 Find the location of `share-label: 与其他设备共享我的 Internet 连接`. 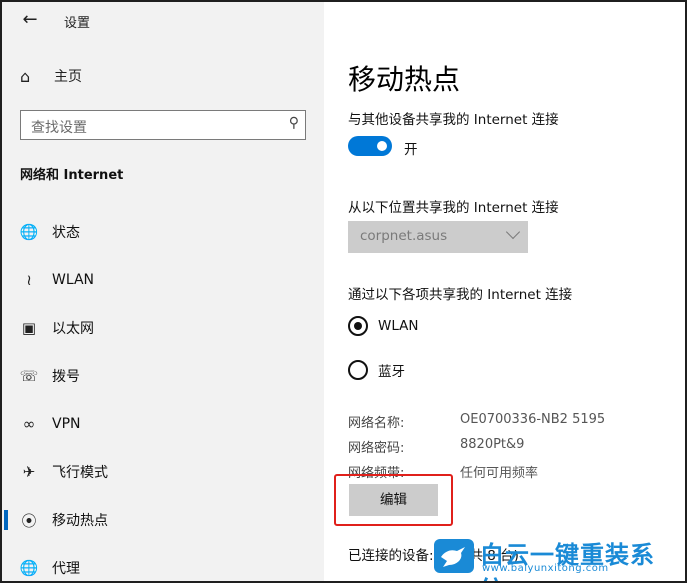

share-label: 与其他设备共享我的 Internet 连接 is located at coordinates (453, 120).